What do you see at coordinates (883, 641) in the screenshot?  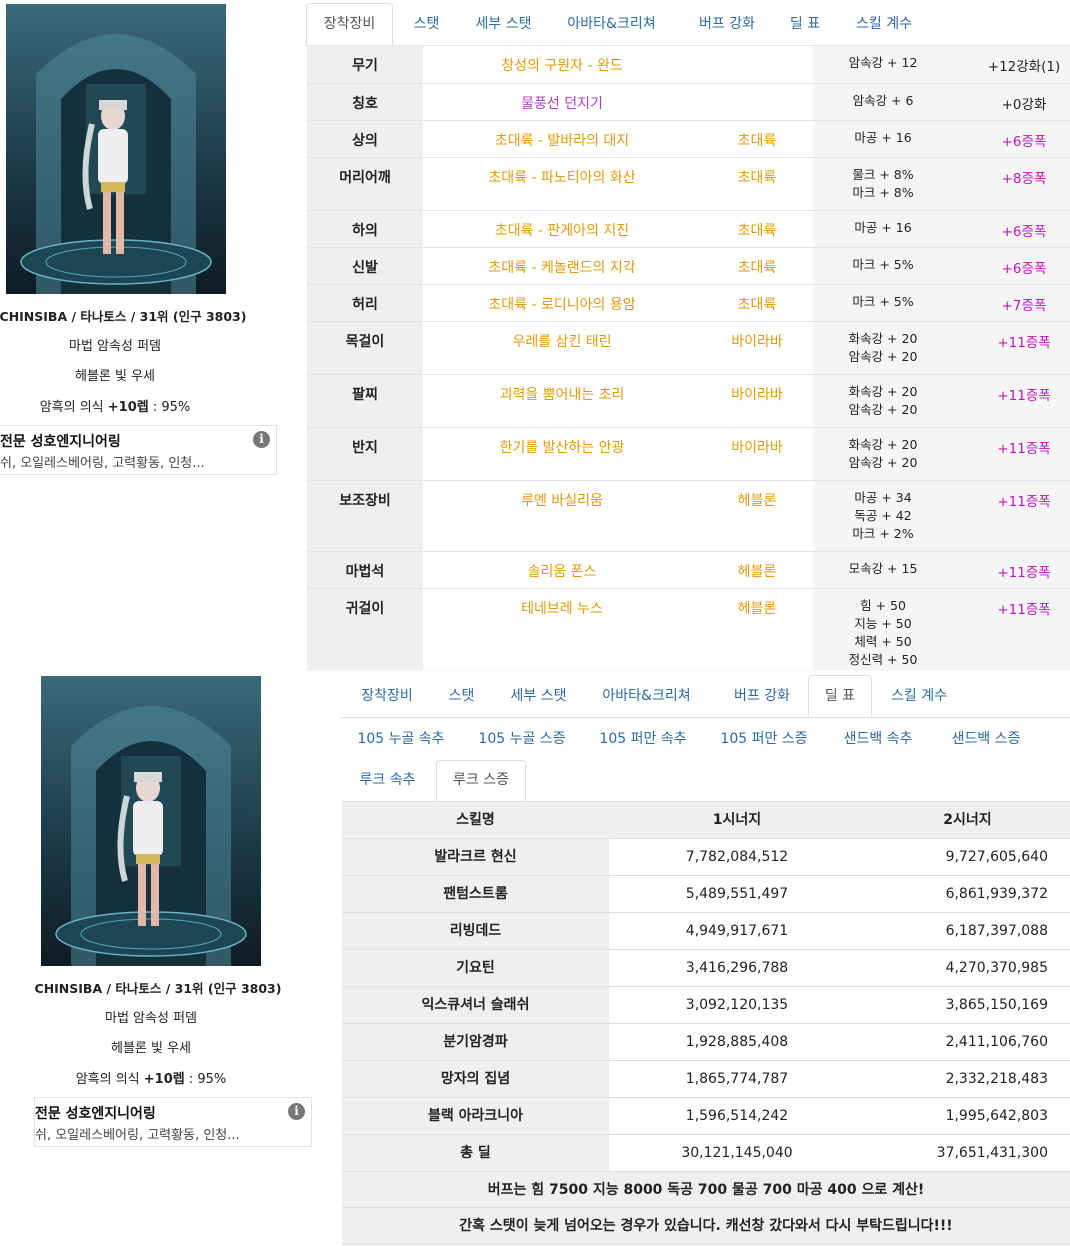 I see `equipment-stat-line: 체력 + 50` at bounding box center [883, 641].